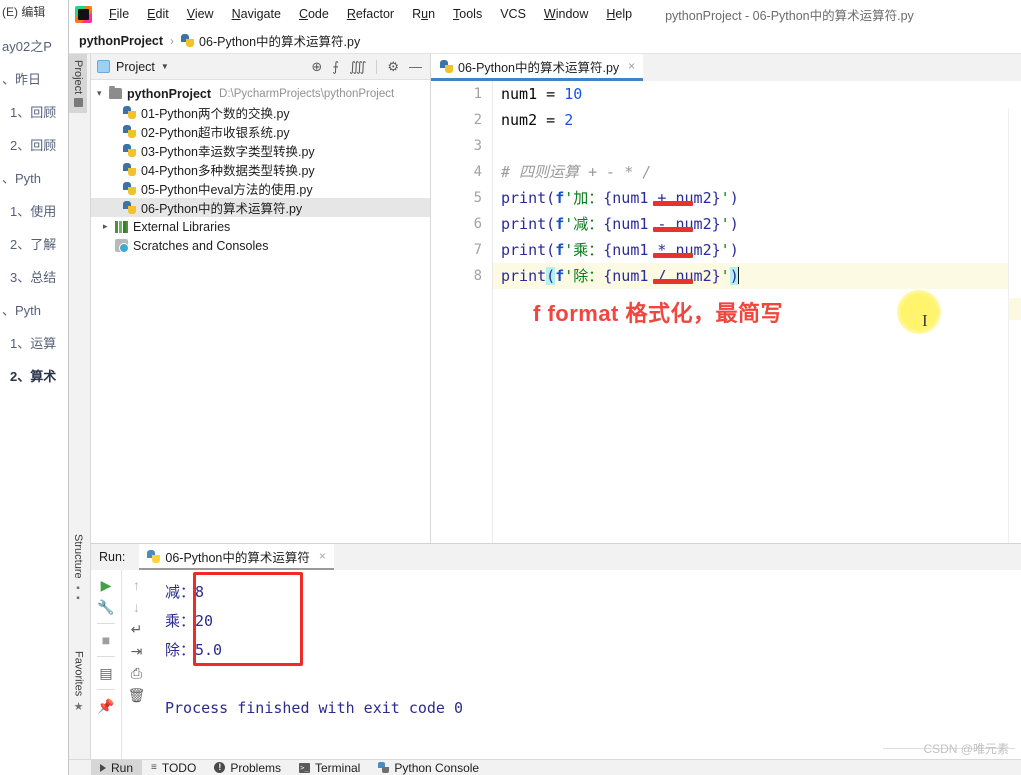  I want to click on menu-item-navigate: Navigate, so click(256, 14).